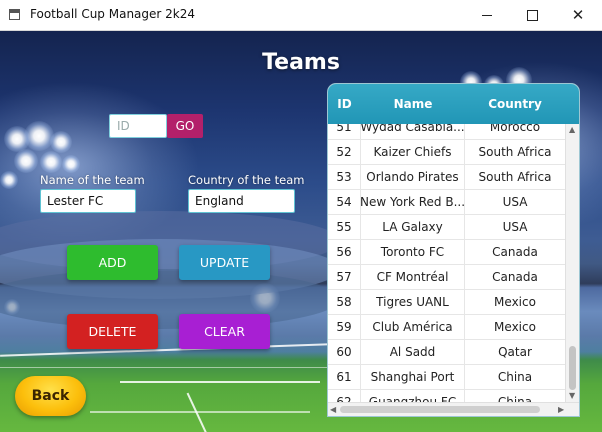  Describe the element at coordinates (344, 104) in the screenshot. I see `column-header-id: ID` at that location.